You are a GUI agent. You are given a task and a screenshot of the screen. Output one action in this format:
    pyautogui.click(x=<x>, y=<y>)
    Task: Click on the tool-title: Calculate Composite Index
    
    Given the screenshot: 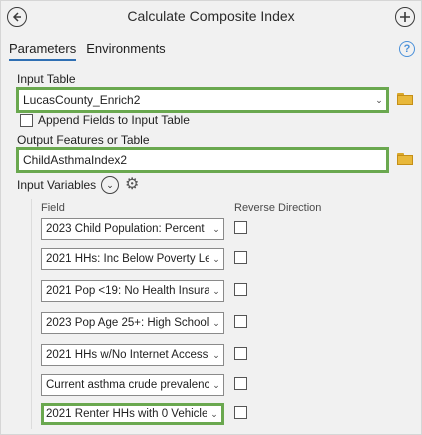 What is the action you would take?
    pyautogui.click(x=211, y=16)
    